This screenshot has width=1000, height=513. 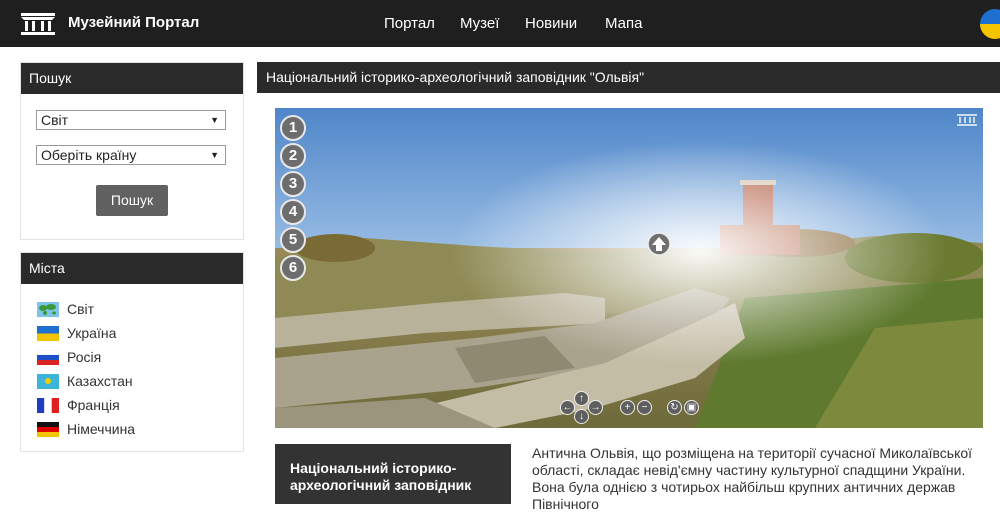 What do you see at coordinates (38, 24) in the screenshot?
I see `museum-logo-icon` at bounding box center [38, 24].